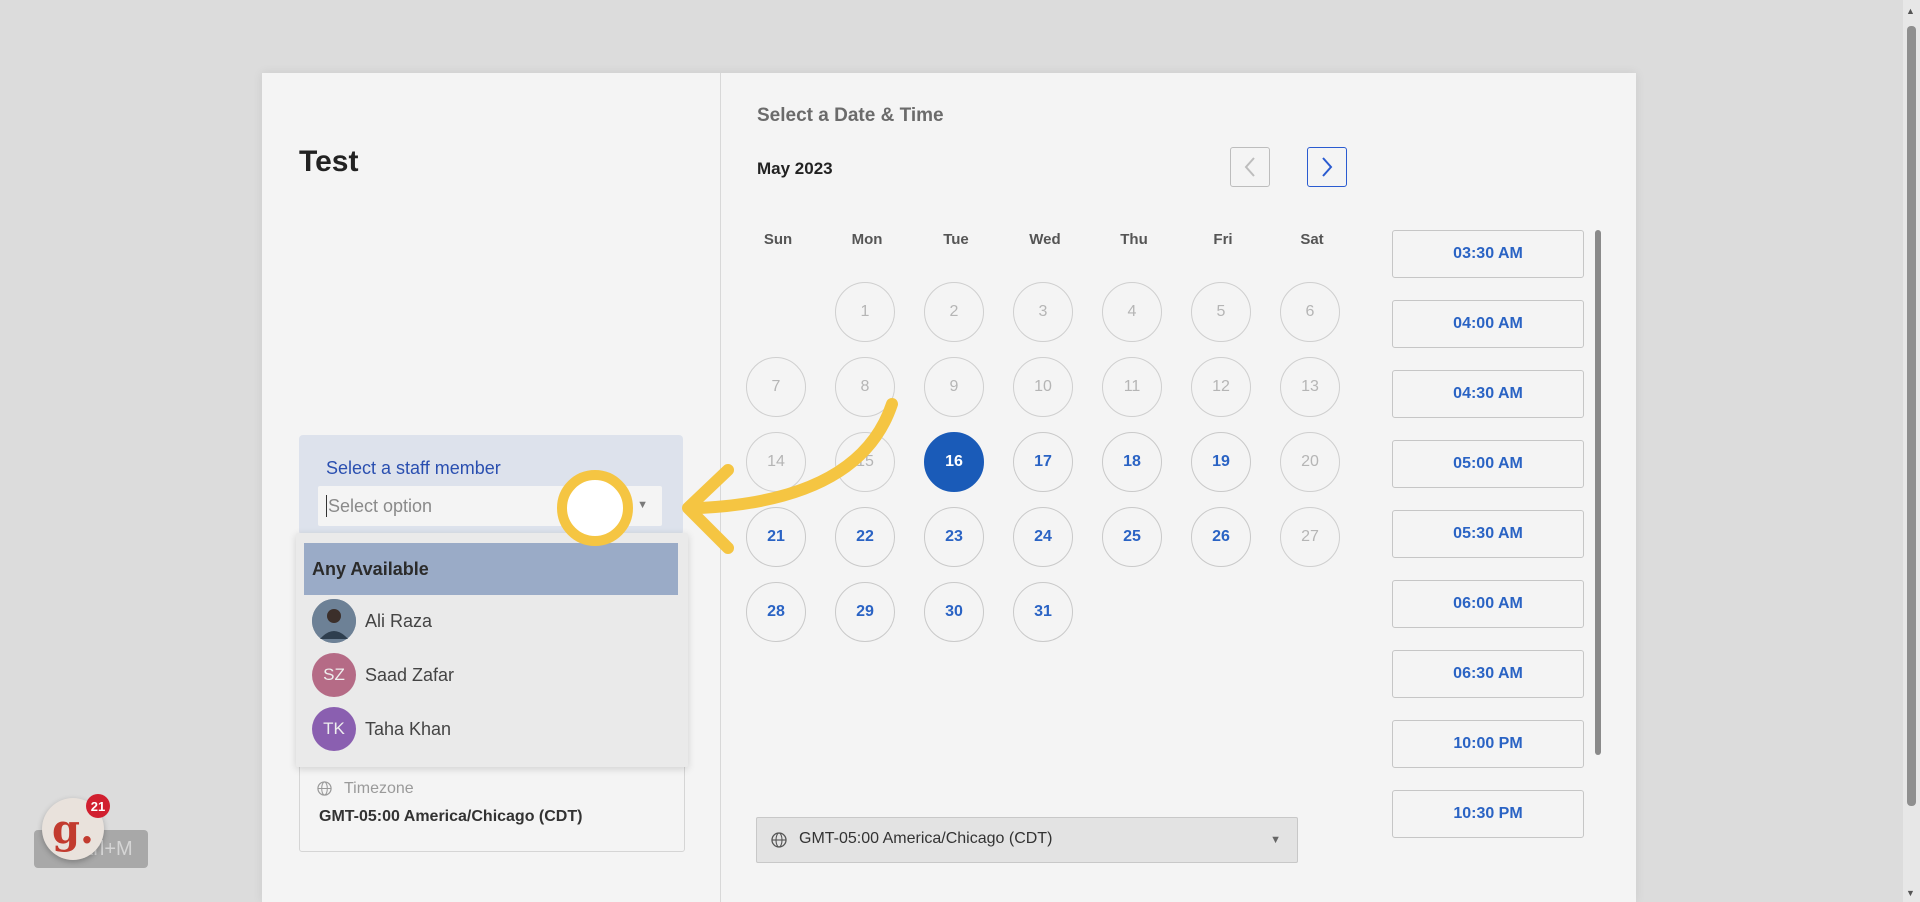  Describe the element at coordinates (1223, 239) in the screenshot. I see `weekday-label: Fri` at that location.